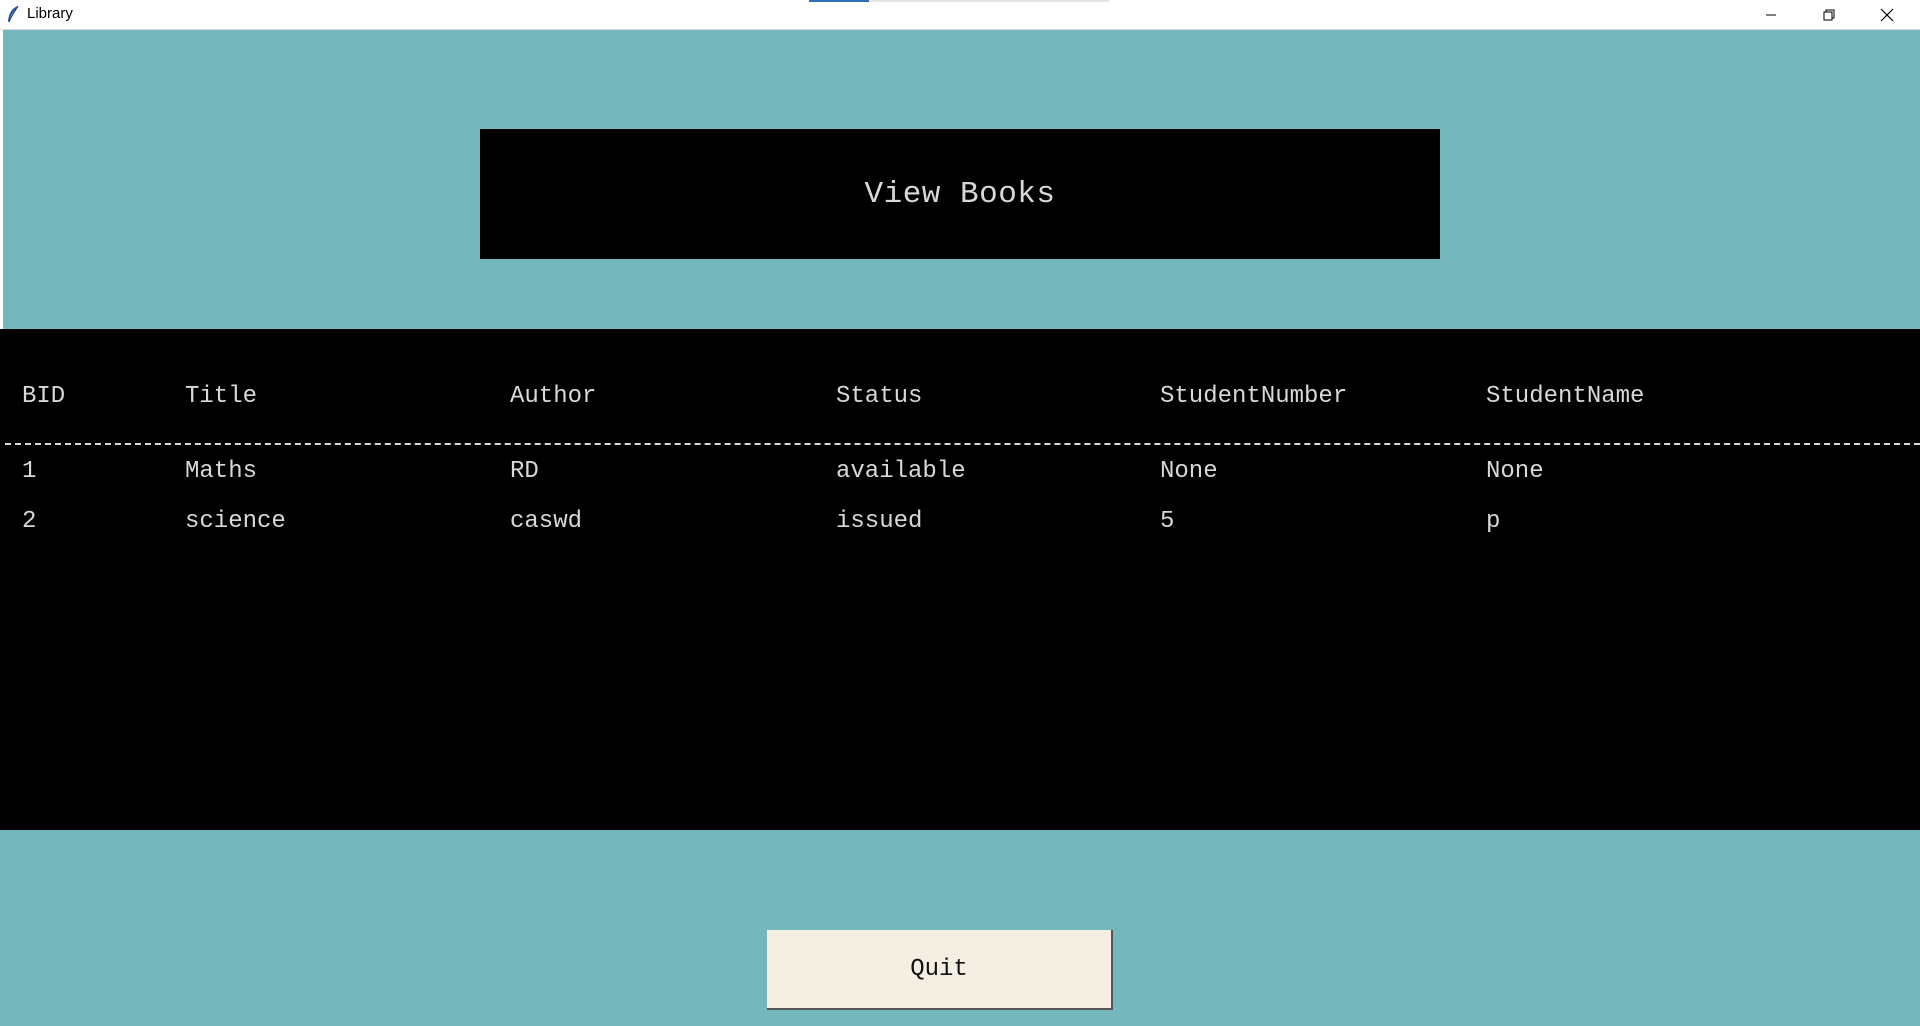  I want to click on cell-title: Maths, so click(221, 471).